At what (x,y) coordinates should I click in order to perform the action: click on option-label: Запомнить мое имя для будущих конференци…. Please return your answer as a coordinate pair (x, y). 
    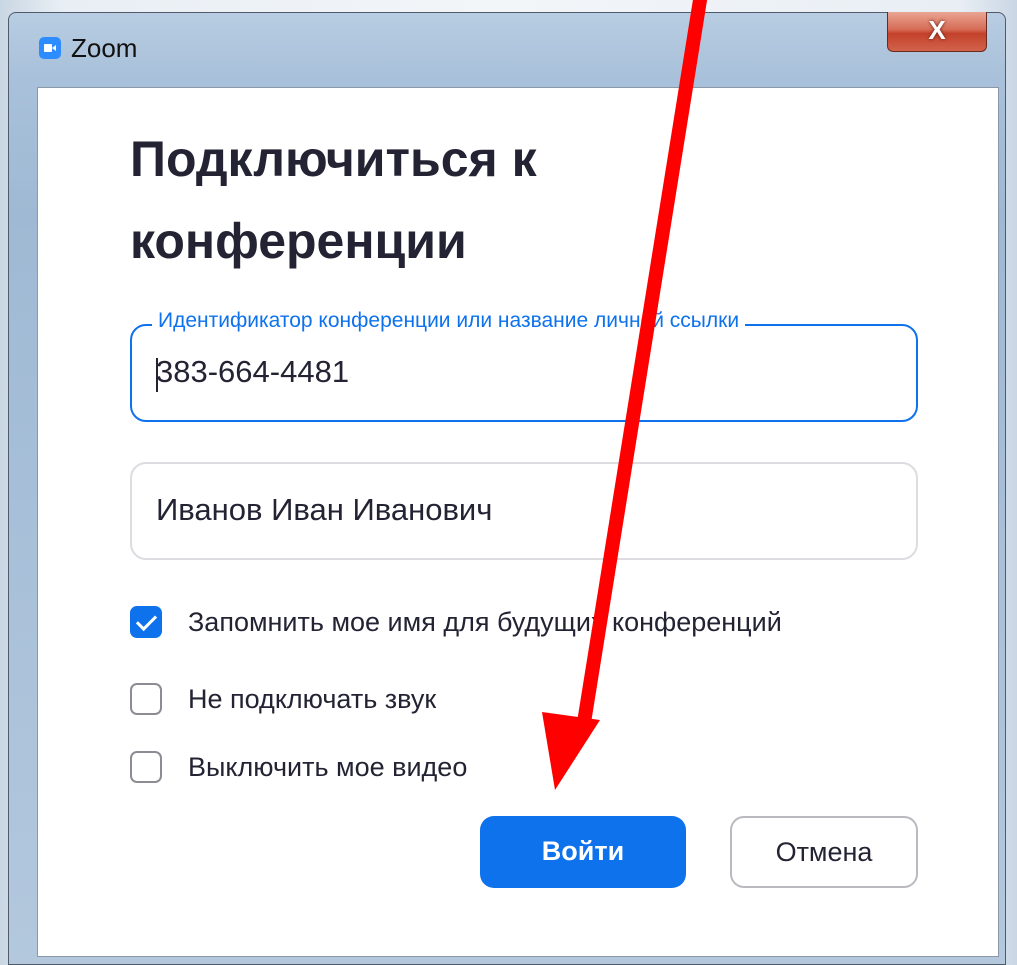
    Looking at the image, I should click on (485, 621).